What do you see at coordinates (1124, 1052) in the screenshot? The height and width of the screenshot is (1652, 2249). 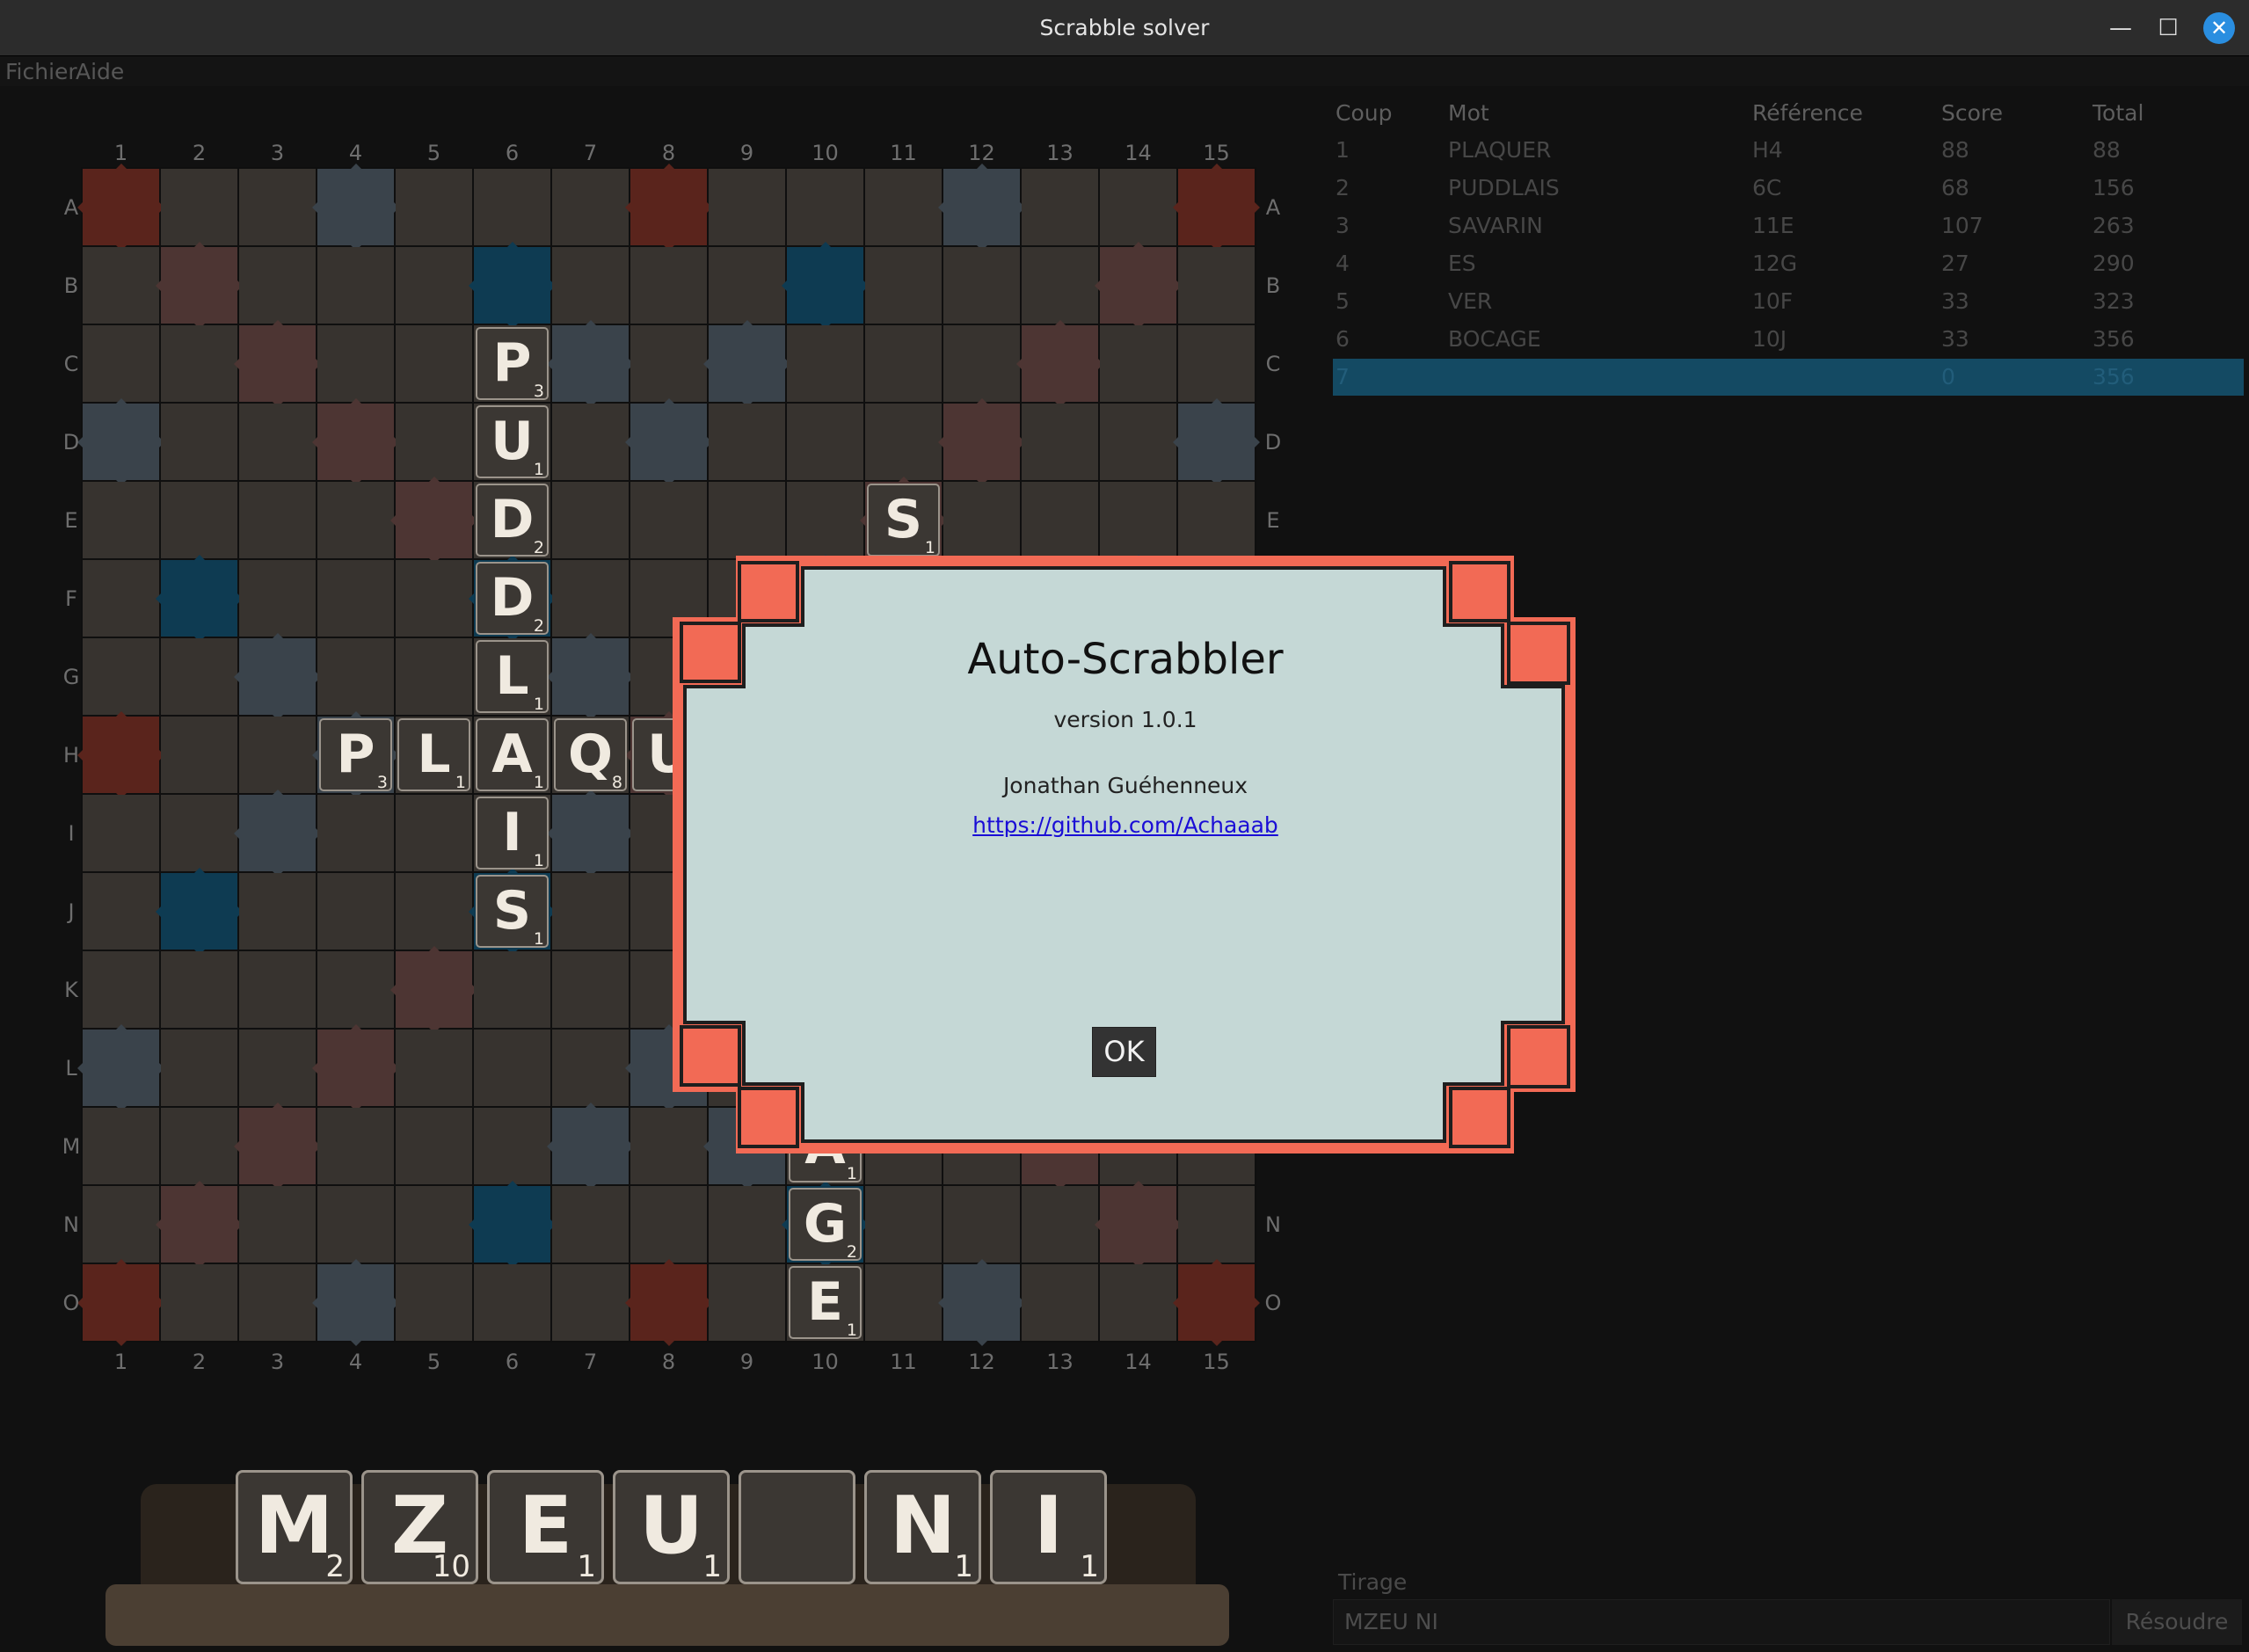 I see `dialog-ok-button: OK` at bounding box center [1124, 1052].